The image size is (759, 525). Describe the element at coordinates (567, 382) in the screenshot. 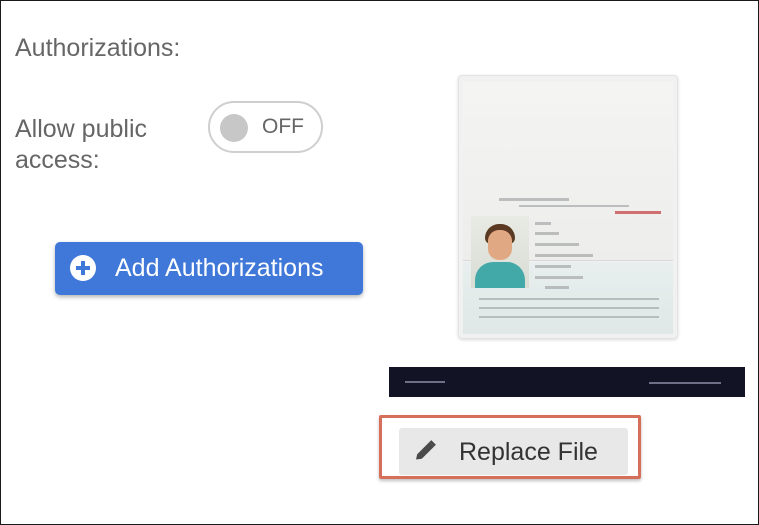

I see `document-footer-banner` at that location.